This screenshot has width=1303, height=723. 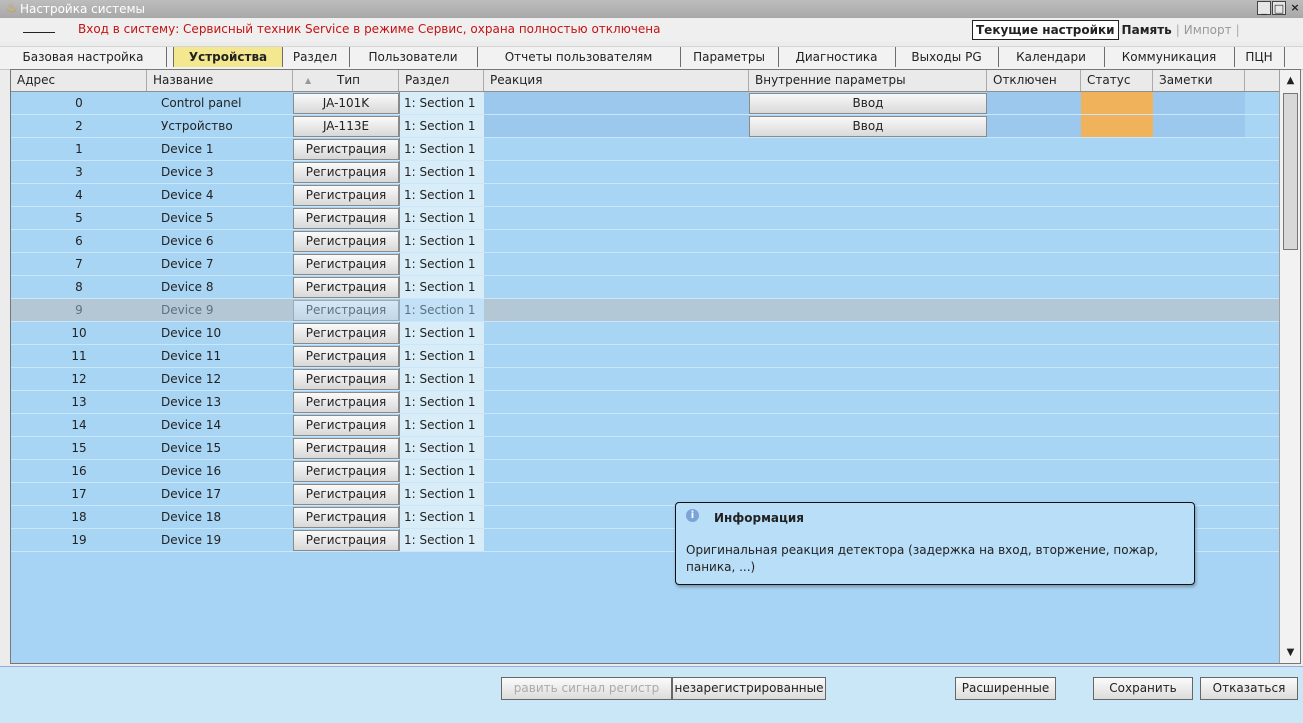 What do you see at coordinates (655, 264) in the screenshot?
I see `table-row: 7 Device 7 Регистрация 1: Section 1` at bounding box center [655, 264].